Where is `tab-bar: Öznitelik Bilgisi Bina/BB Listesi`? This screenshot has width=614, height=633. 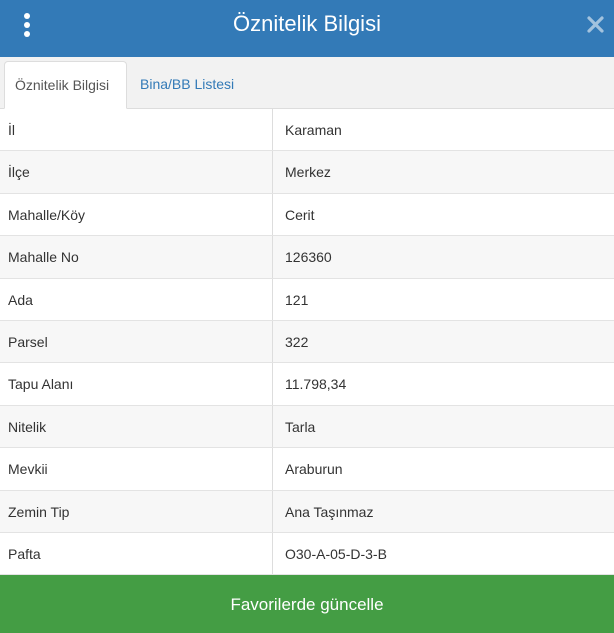
tab-bar: Öznitelik Bilgisi Bina/BB Listesi is located at coordinates (307, 83).